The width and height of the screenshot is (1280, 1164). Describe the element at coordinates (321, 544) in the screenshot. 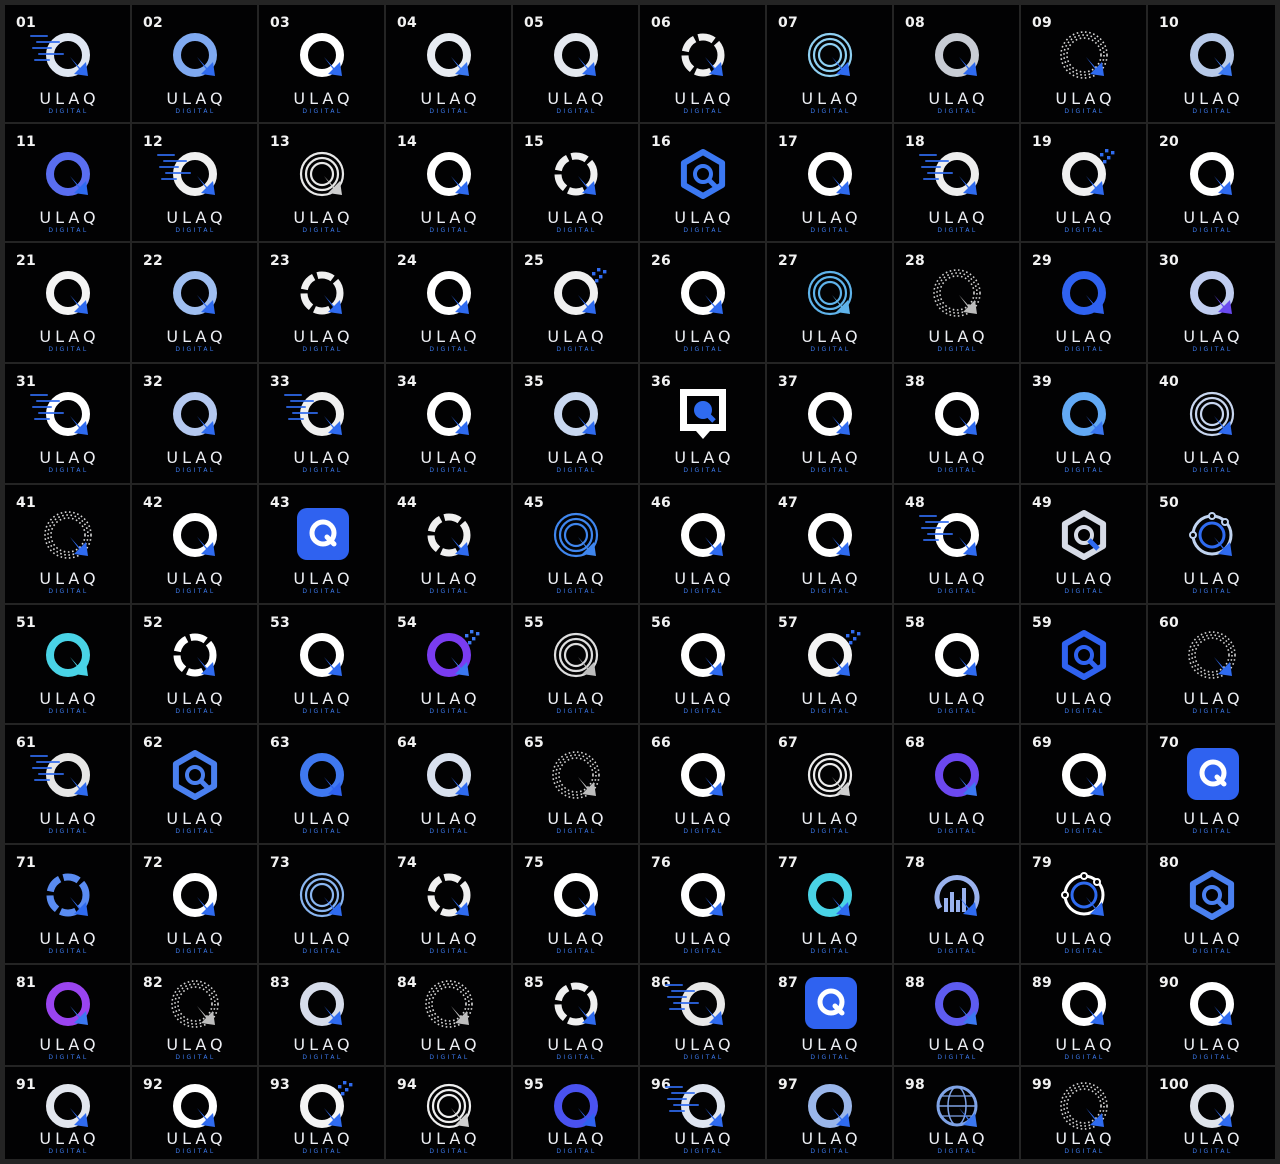

I see `logo-card: 43 ULAQ DIGITAL` at that location.